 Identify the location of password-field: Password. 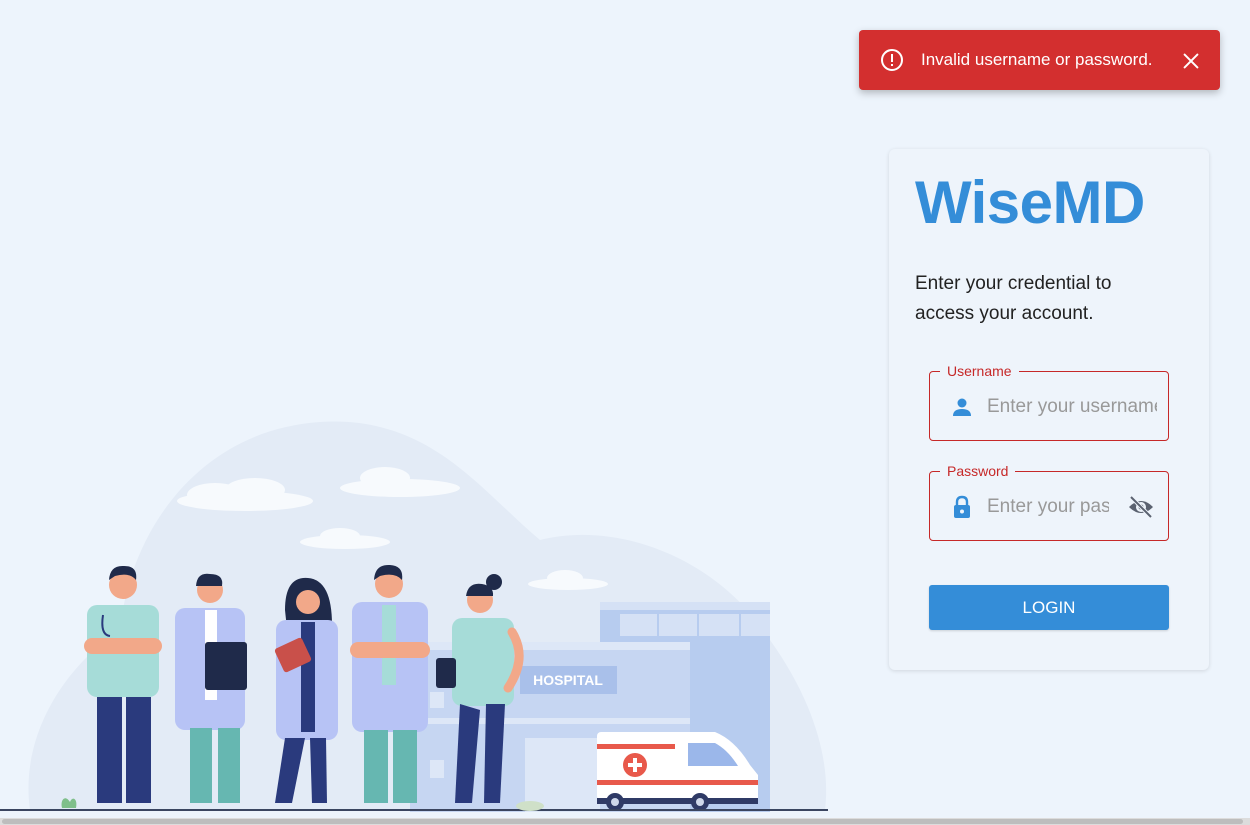
(1049, 501).